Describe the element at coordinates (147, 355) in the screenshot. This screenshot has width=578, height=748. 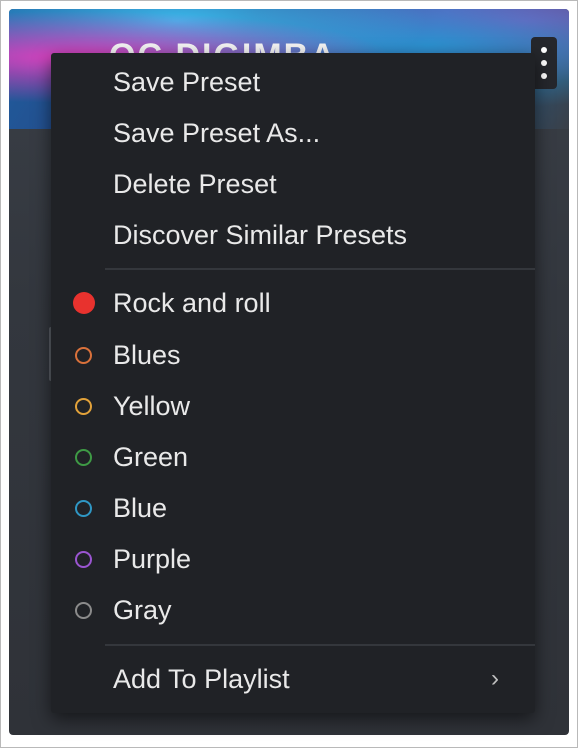
I see `tag-label: Blues` at that location.